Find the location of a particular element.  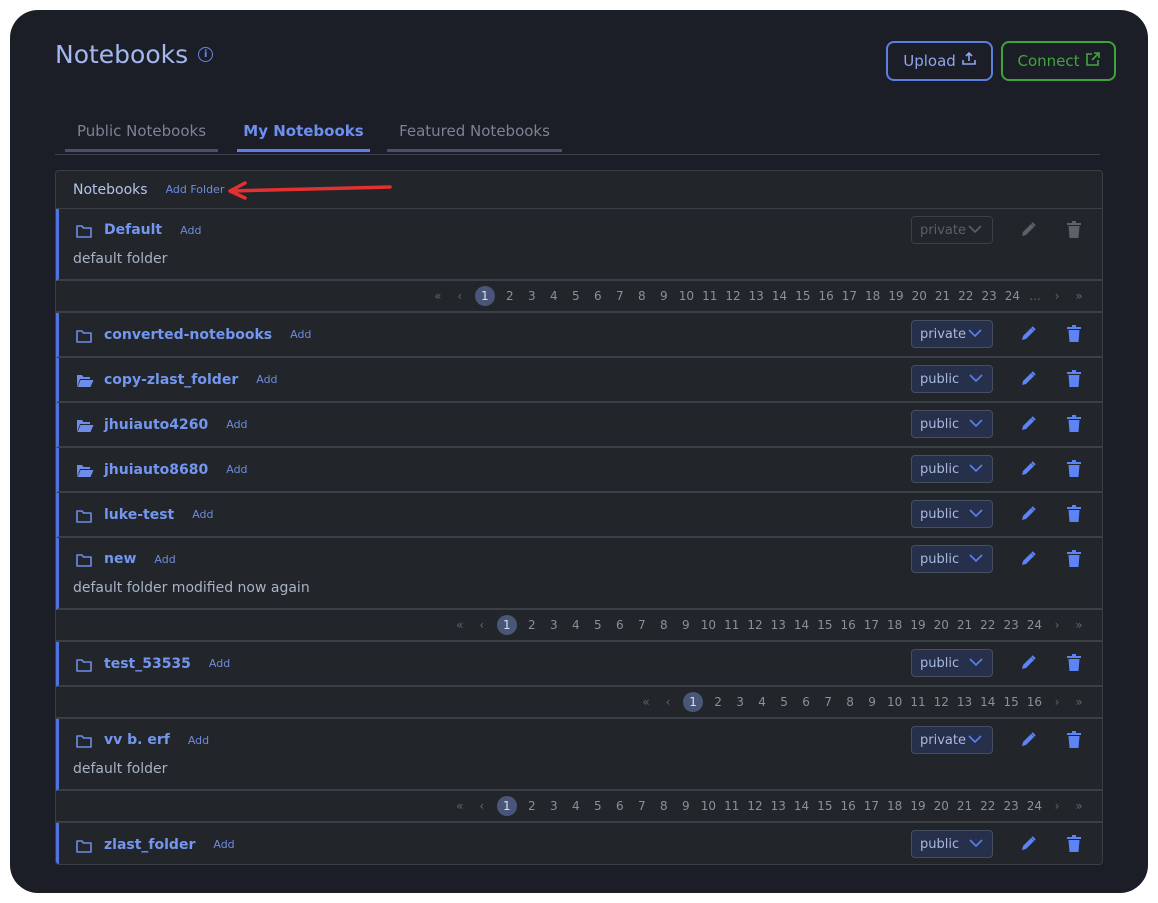

tab-featured-notebooks: Featured Notebooks is located at coordinates (474, 137).